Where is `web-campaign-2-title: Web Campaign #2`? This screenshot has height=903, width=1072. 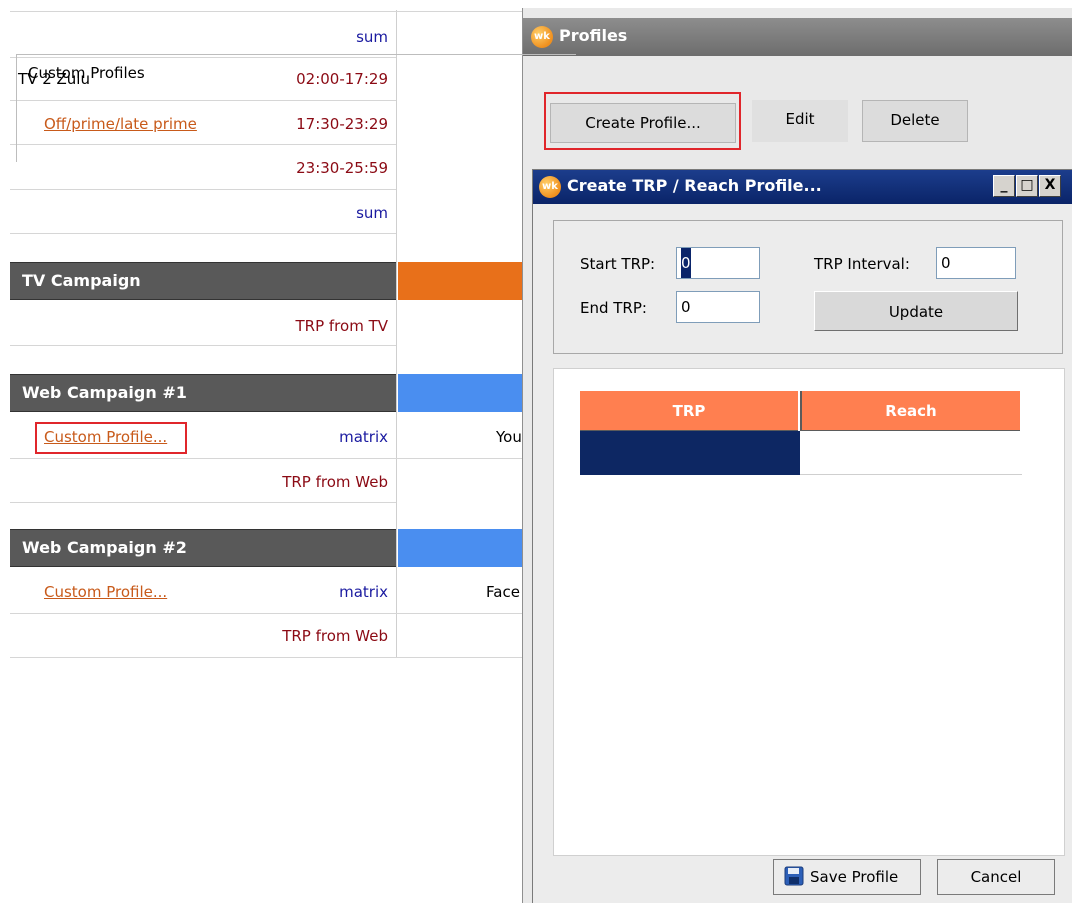 web-campaign-2-title: Web Campaign #2 is located at coordinates (104, 547).